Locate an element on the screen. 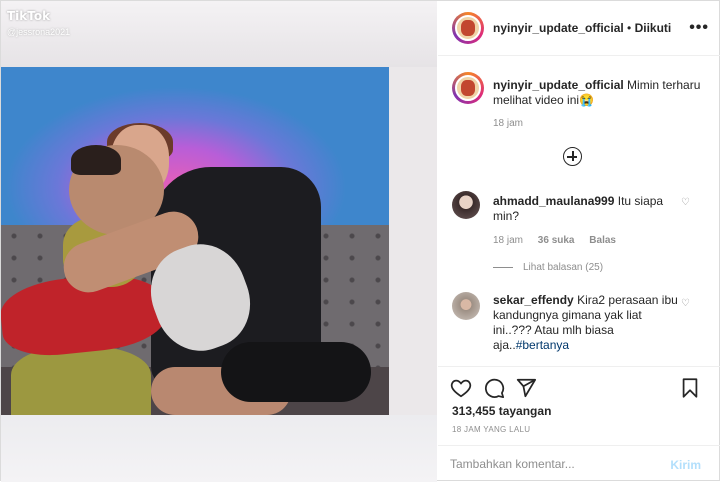 The image size is (720, 483). man-hair is located at coordinates (96, 160).